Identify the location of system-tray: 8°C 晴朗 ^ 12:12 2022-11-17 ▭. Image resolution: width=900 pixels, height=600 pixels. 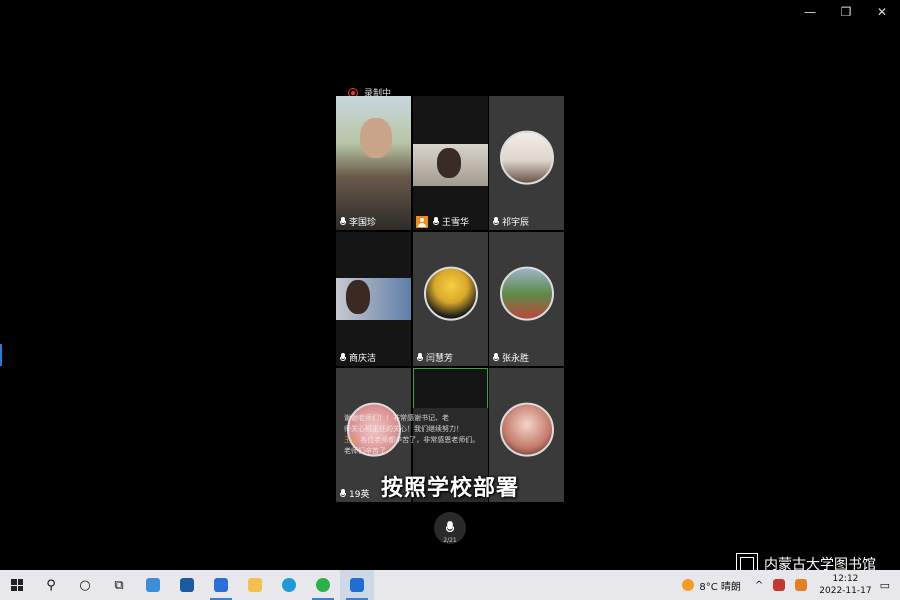
(791, 585).